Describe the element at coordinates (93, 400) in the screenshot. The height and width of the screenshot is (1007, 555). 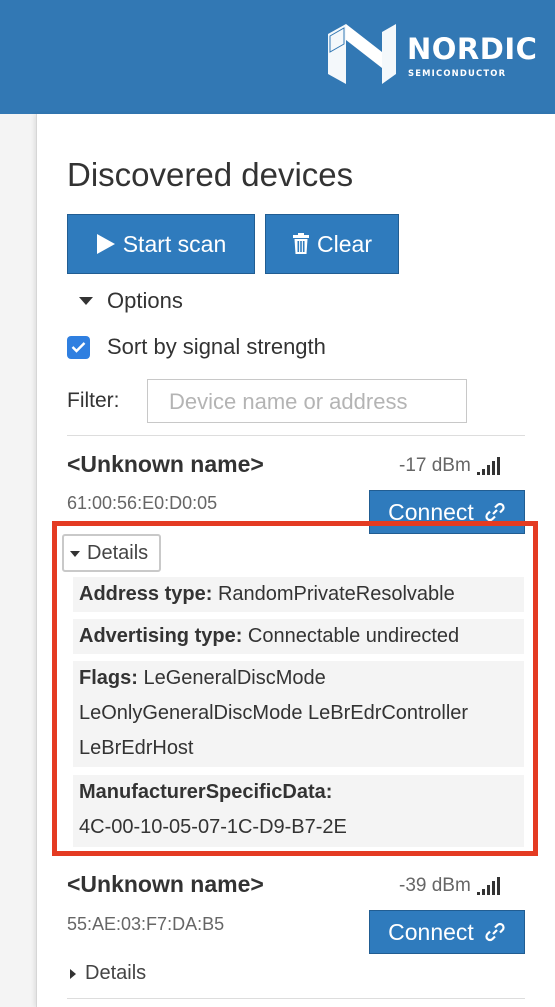
I see `filter-label: Filter:` at that location.